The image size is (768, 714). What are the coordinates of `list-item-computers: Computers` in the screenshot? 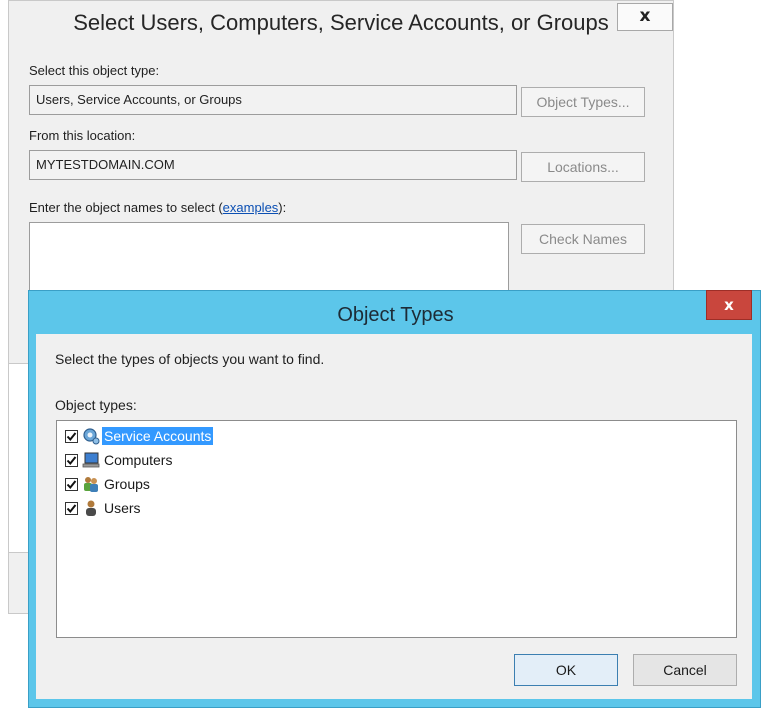 It's located at (119, 460).